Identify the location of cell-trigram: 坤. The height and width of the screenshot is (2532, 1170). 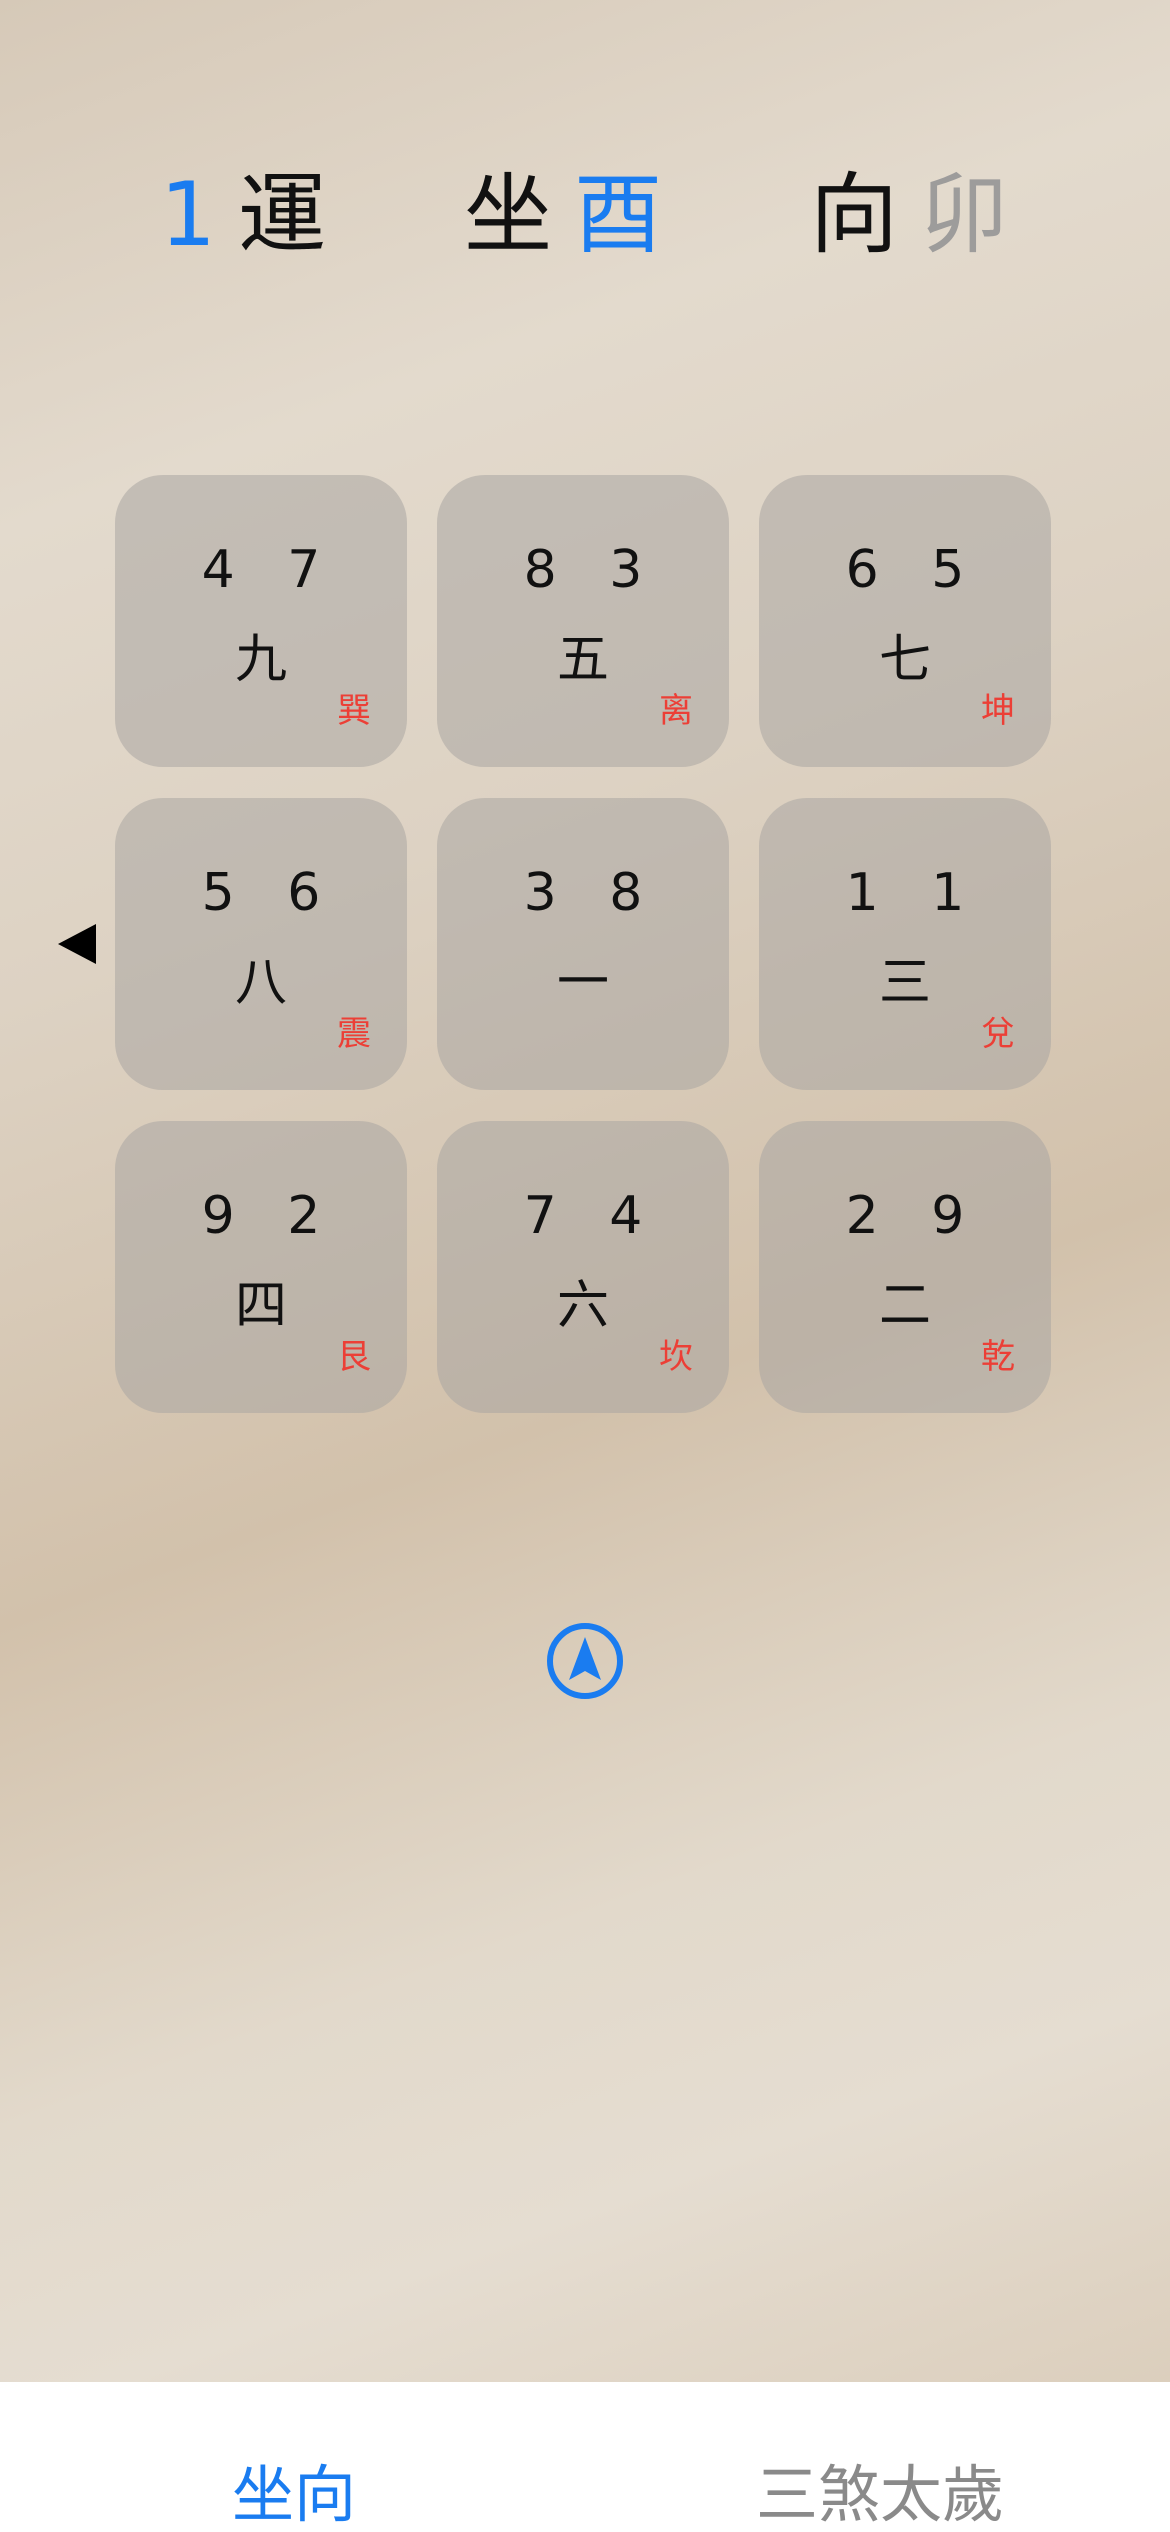
(998, 711).